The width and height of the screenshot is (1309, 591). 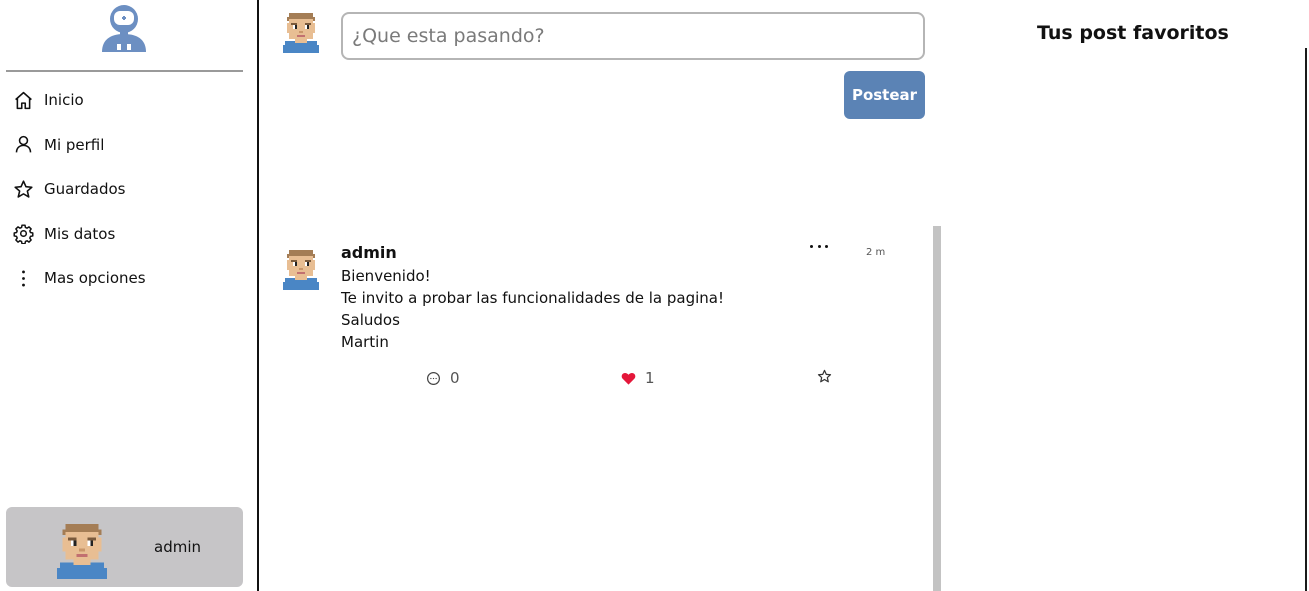 I want to click on sidebar-item-label: Mas opciones, so click(x=95, y=278).